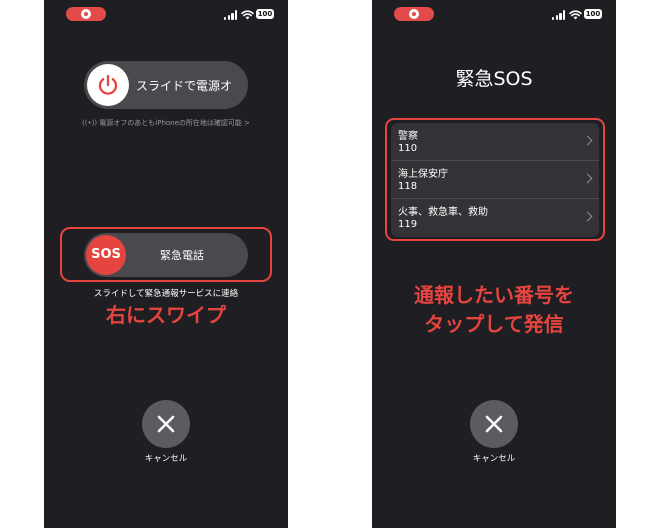  What do you see at coordinates (494, 79) in the screenshot?
I see `screen-title: 緊急SOS` at bounding box center [494, 79].